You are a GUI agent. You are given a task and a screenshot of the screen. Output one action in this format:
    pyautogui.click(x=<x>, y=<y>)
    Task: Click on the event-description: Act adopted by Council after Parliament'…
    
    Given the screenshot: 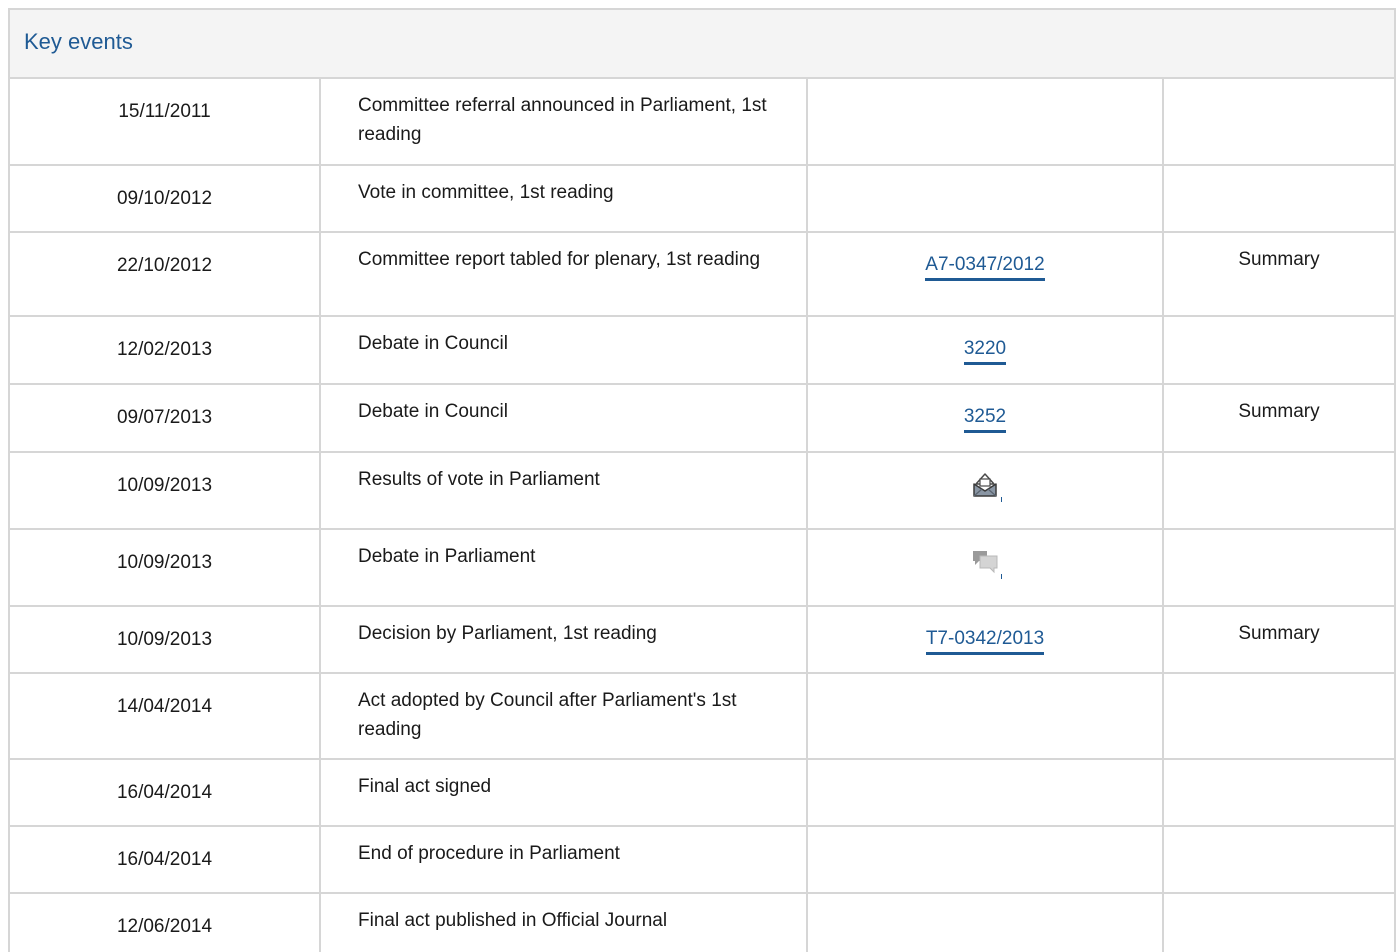 What is the action you would take?
    pyautogui.click(x=564, y=716)
    